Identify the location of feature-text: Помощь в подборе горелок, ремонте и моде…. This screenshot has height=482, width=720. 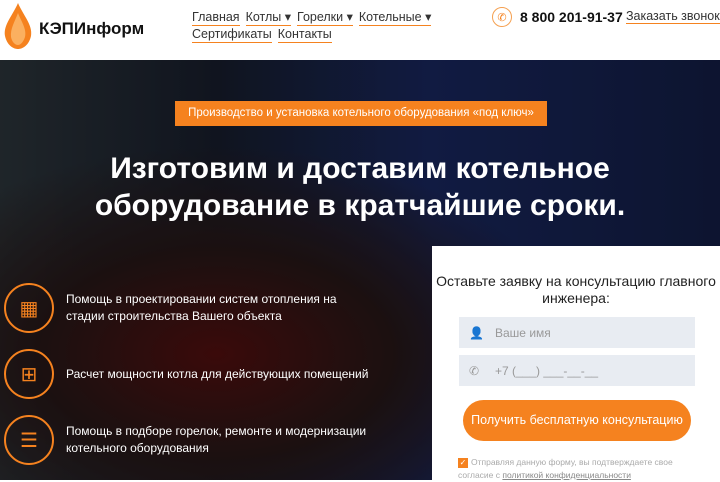
(216, 439).